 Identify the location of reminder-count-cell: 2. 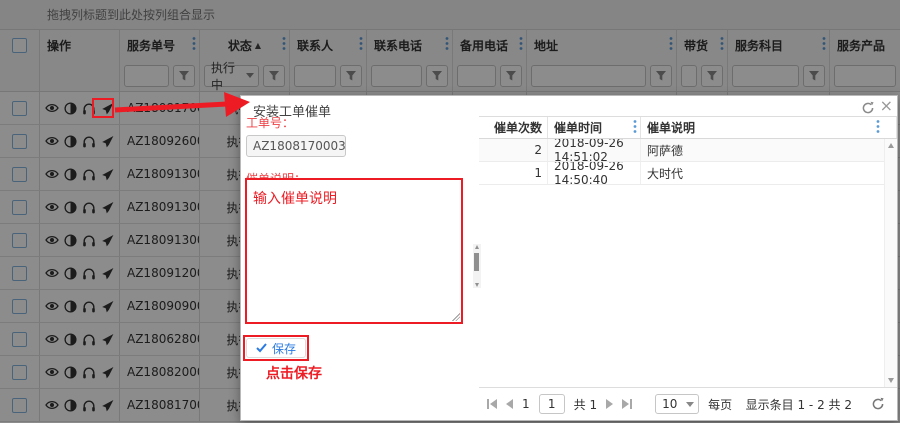
(513, 150).